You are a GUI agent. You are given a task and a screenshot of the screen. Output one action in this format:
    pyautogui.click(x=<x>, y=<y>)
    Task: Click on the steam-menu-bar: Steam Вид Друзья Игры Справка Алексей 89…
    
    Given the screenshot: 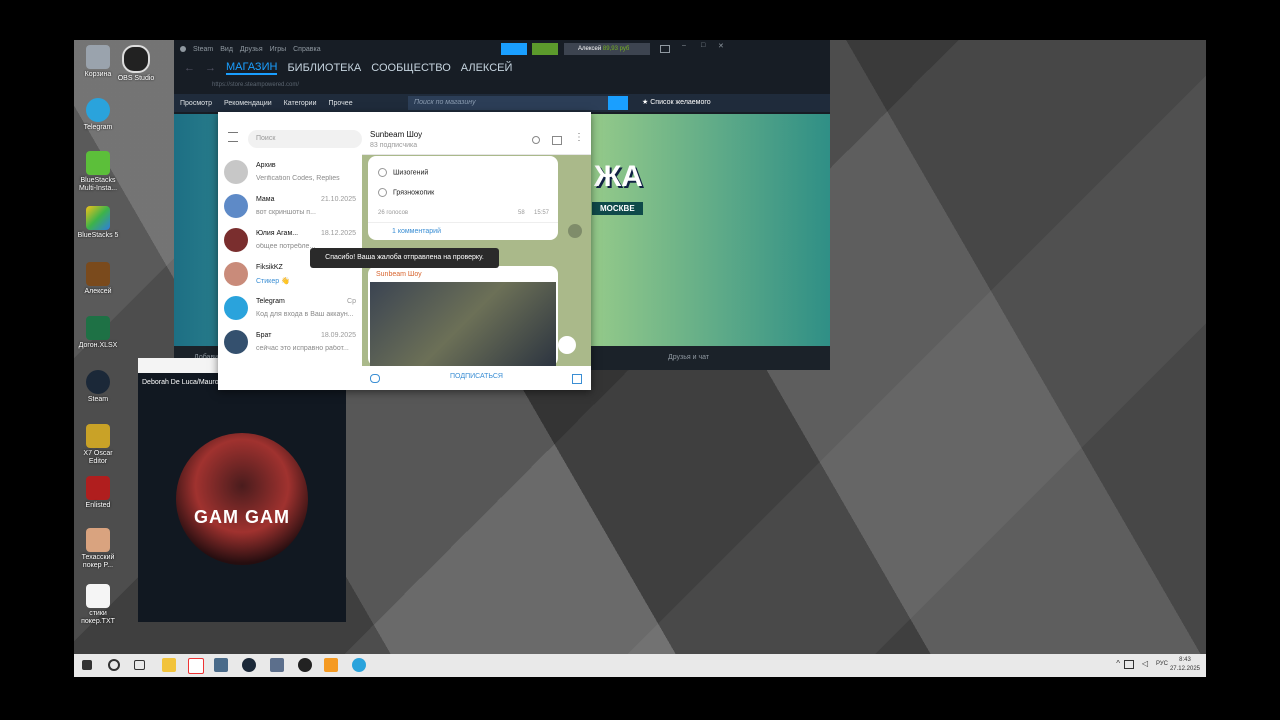 What is the action you would take?
    pyautogui.click(x=502, y=49)
    